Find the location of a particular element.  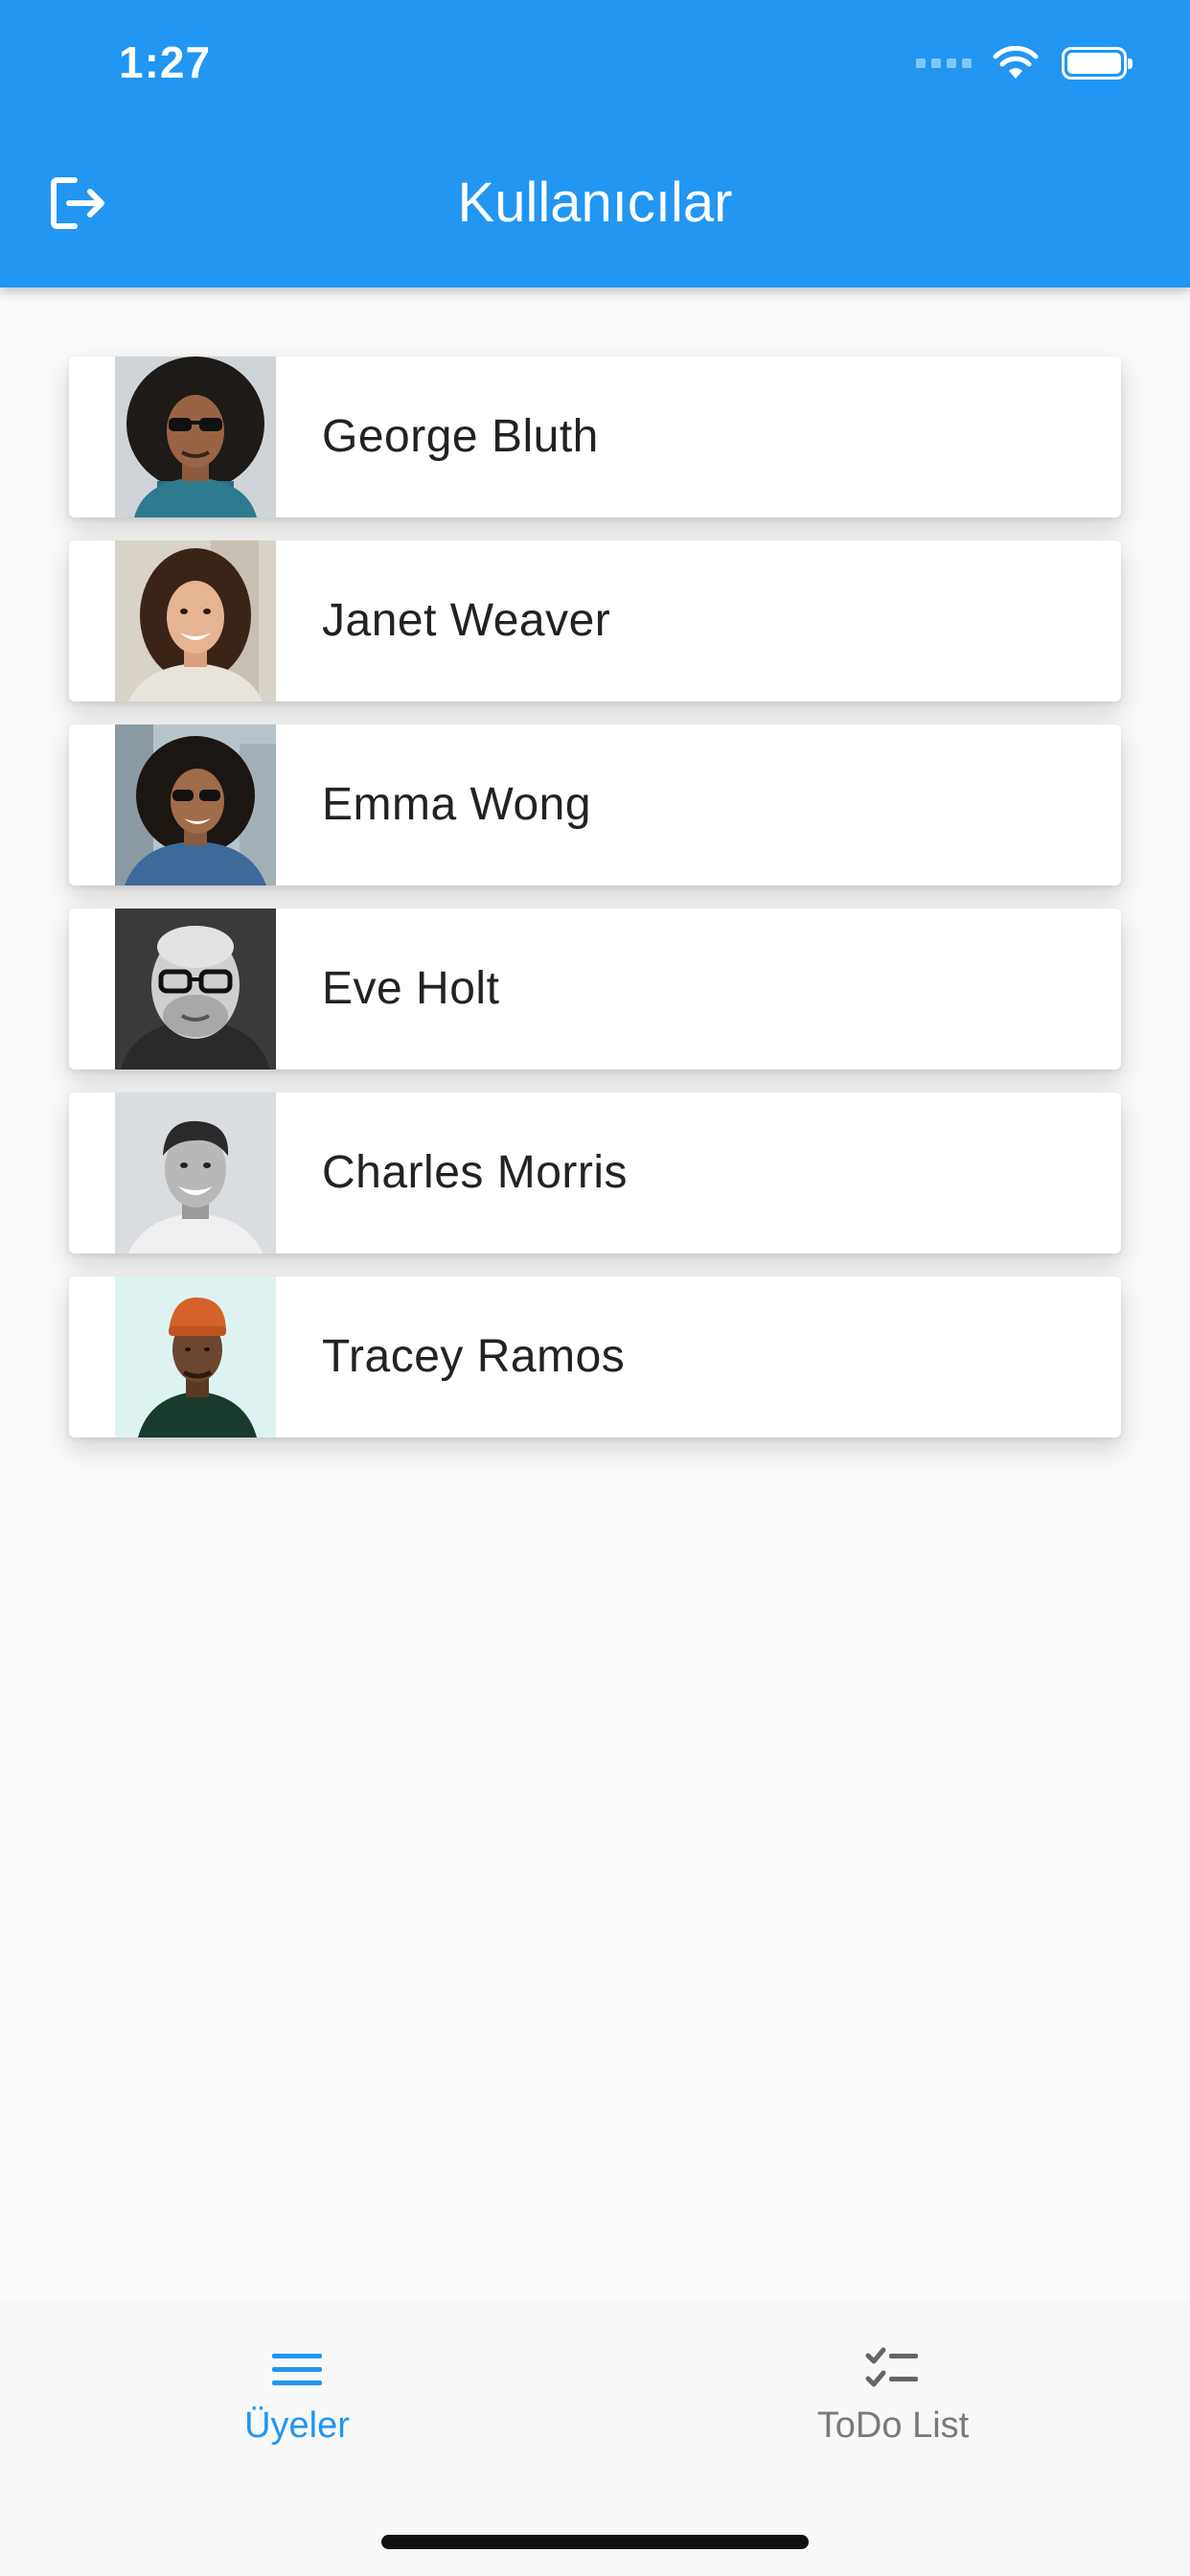

user-card: Charles Morris is located at coordinates (595, 1173).